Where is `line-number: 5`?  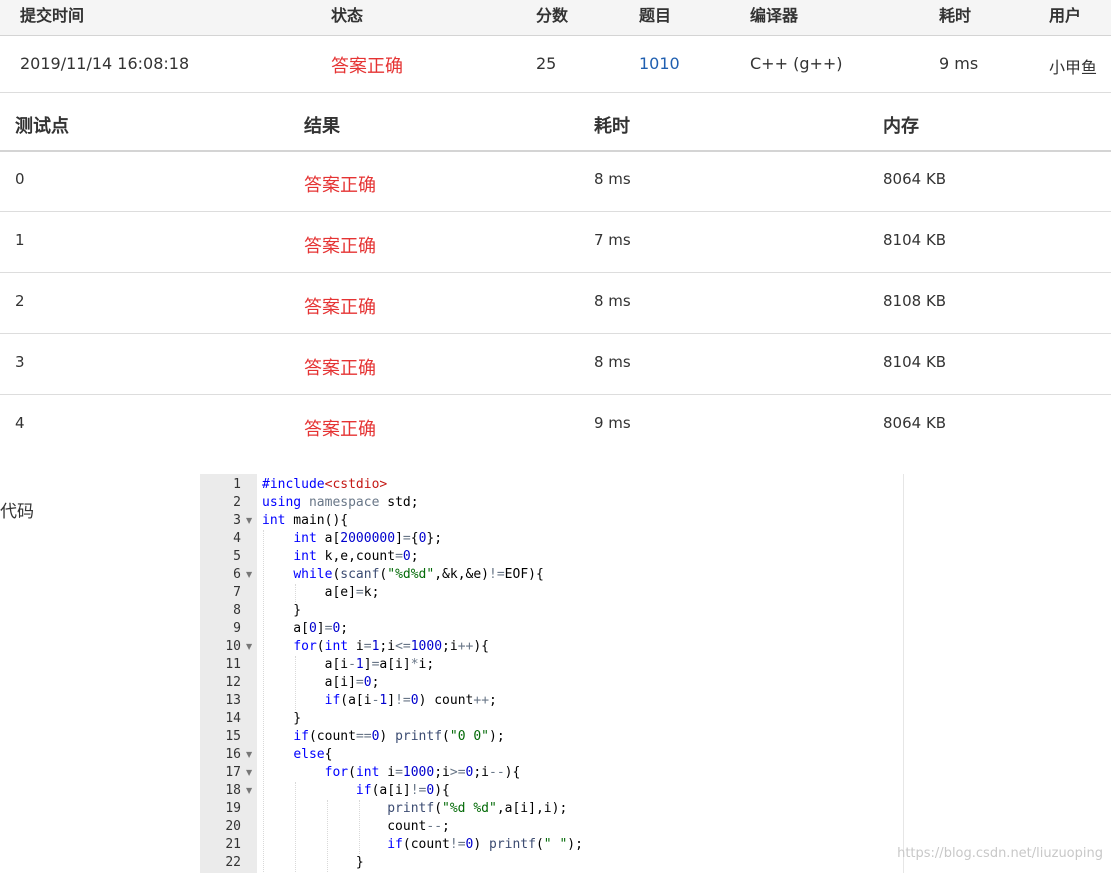 line-number: 5 is located at coordinates (237, 556).